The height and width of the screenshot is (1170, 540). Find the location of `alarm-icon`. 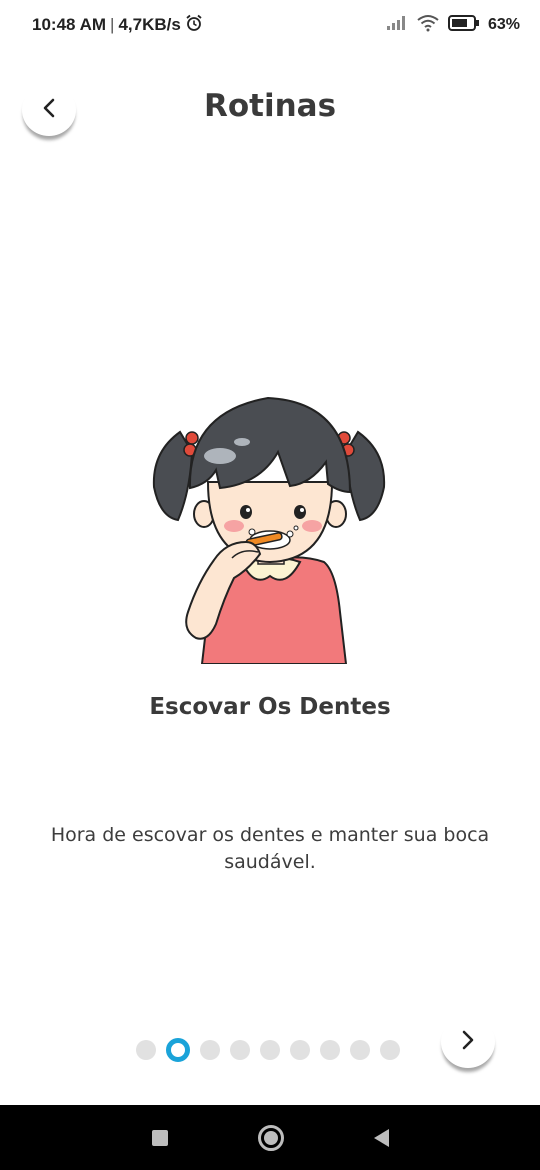

alarm-icon is located at coordinates (194, 25).